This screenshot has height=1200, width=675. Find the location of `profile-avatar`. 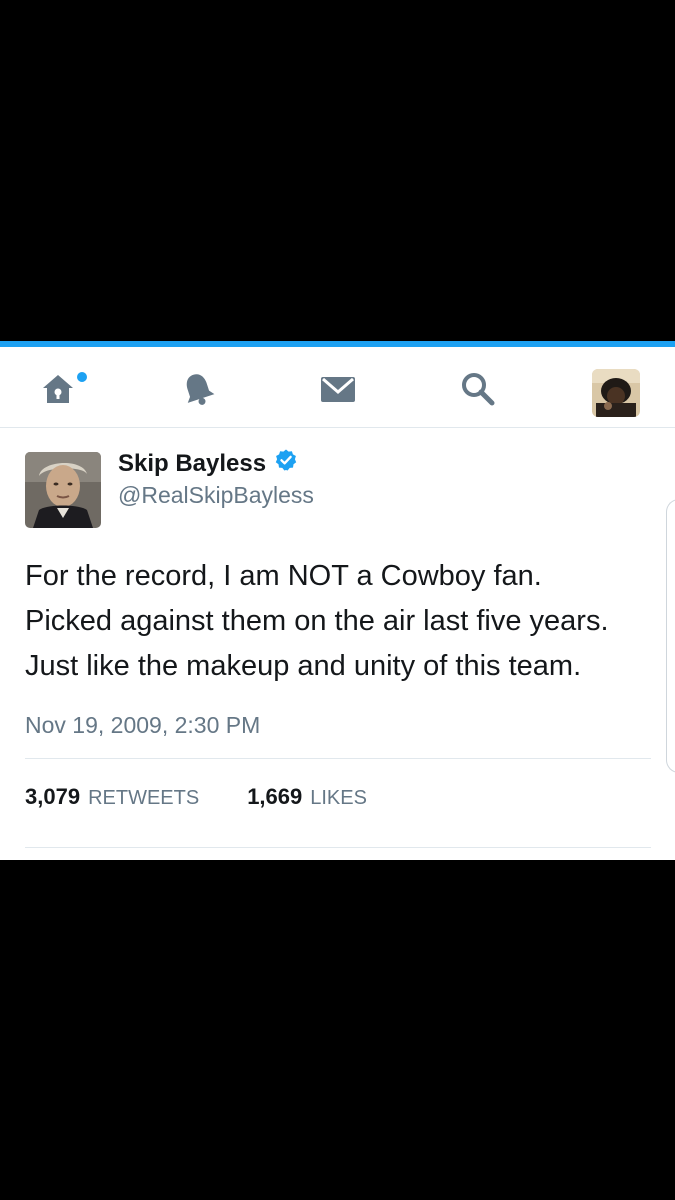

profile-avatar is located at coordinates (616, 393).